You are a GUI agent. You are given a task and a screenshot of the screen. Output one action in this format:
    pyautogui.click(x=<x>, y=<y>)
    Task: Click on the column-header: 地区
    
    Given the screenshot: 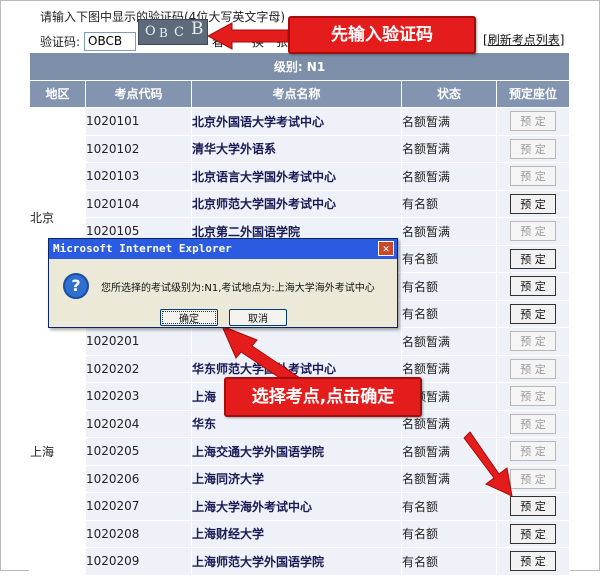 What is the action you would take?
    pyautogui.click(x=57, y=93)
    